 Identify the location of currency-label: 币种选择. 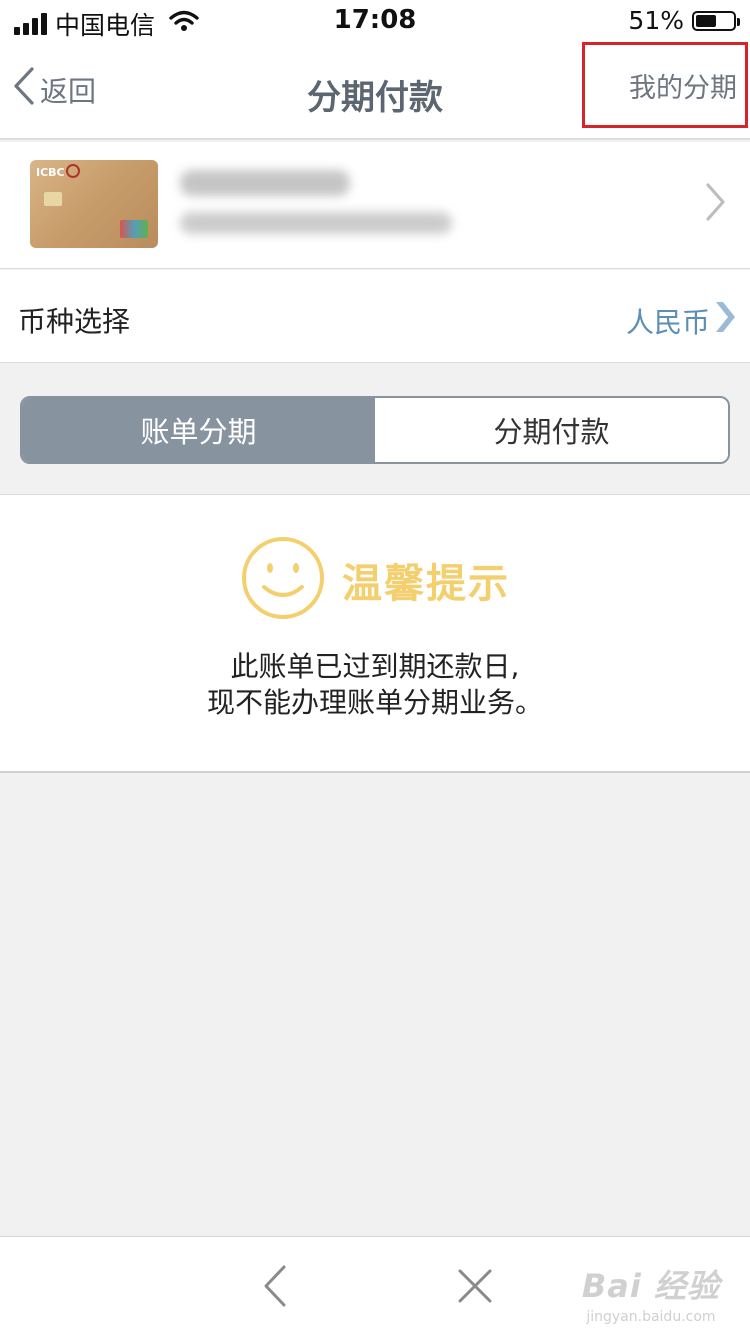
(74, 321).